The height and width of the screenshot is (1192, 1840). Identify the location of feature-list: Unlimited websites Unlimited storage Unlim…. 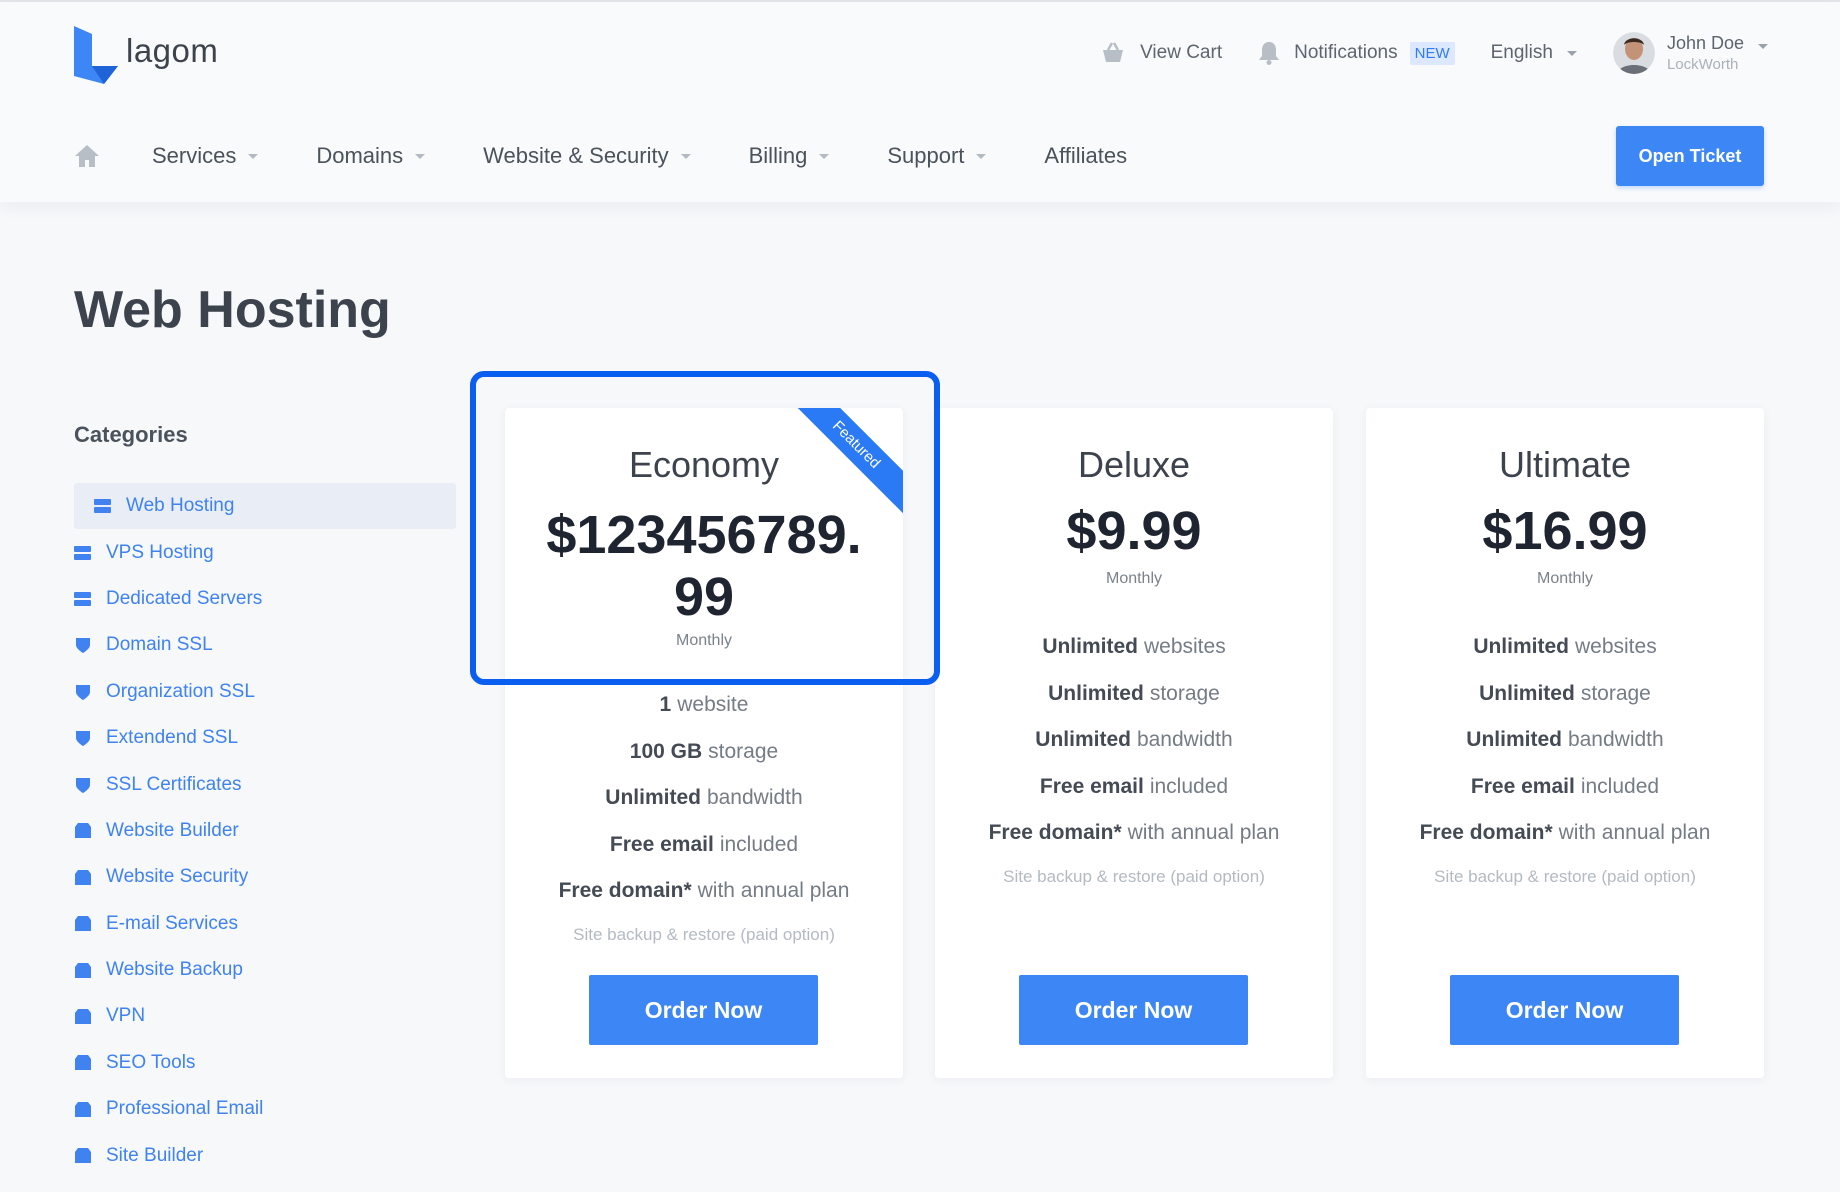
(1565, 760).